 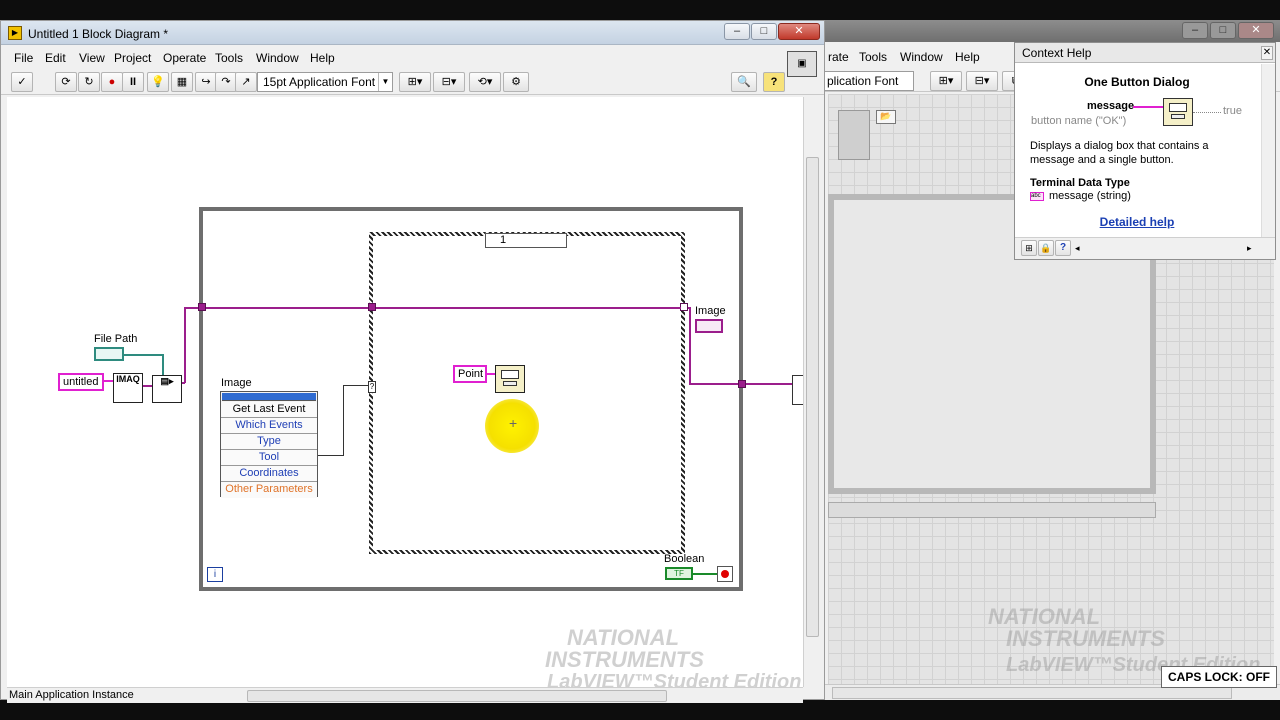 What do you see at coordinates (343, 420) in the screenshot?
I see `tool-wire-vertical` at bounding box center [343, 420].